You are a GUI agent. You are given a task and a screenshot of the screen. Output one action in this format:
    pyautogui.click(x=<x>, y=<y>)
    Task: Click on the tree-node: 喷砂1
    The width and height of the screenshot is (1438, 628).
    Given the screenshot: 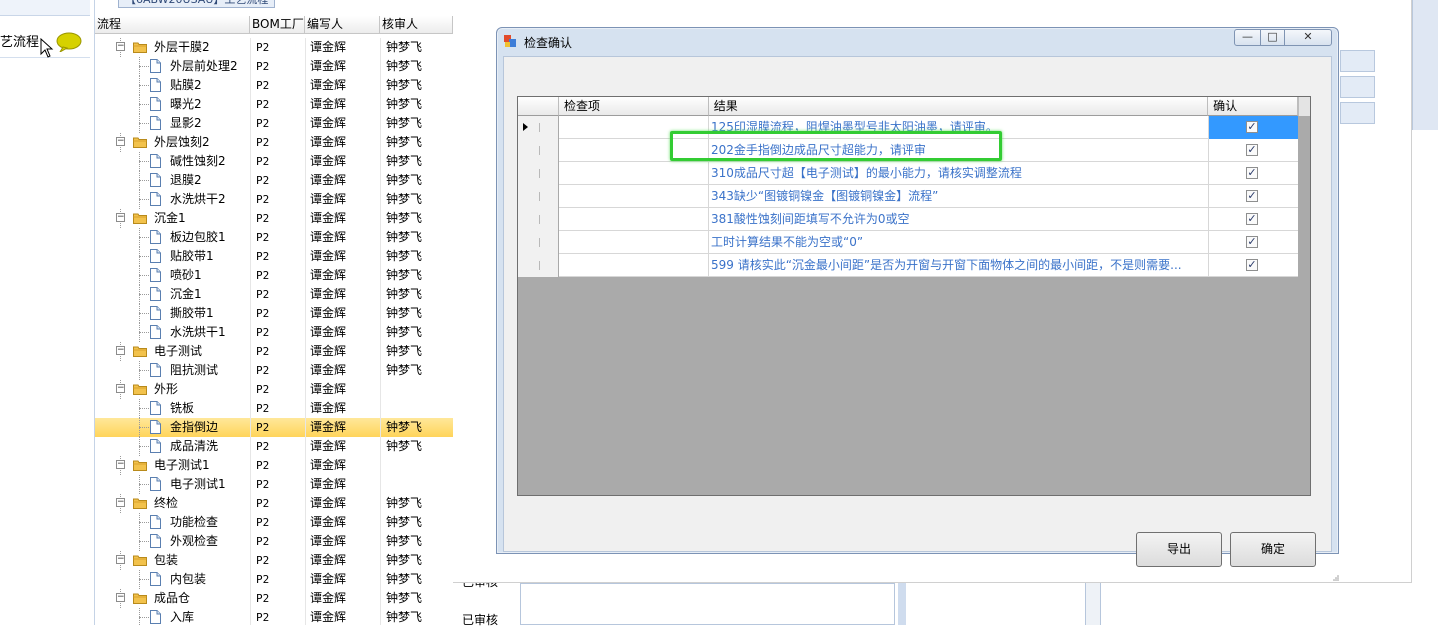 What is the action you would take?
    pyautogui.click(x=172, y=275)
    